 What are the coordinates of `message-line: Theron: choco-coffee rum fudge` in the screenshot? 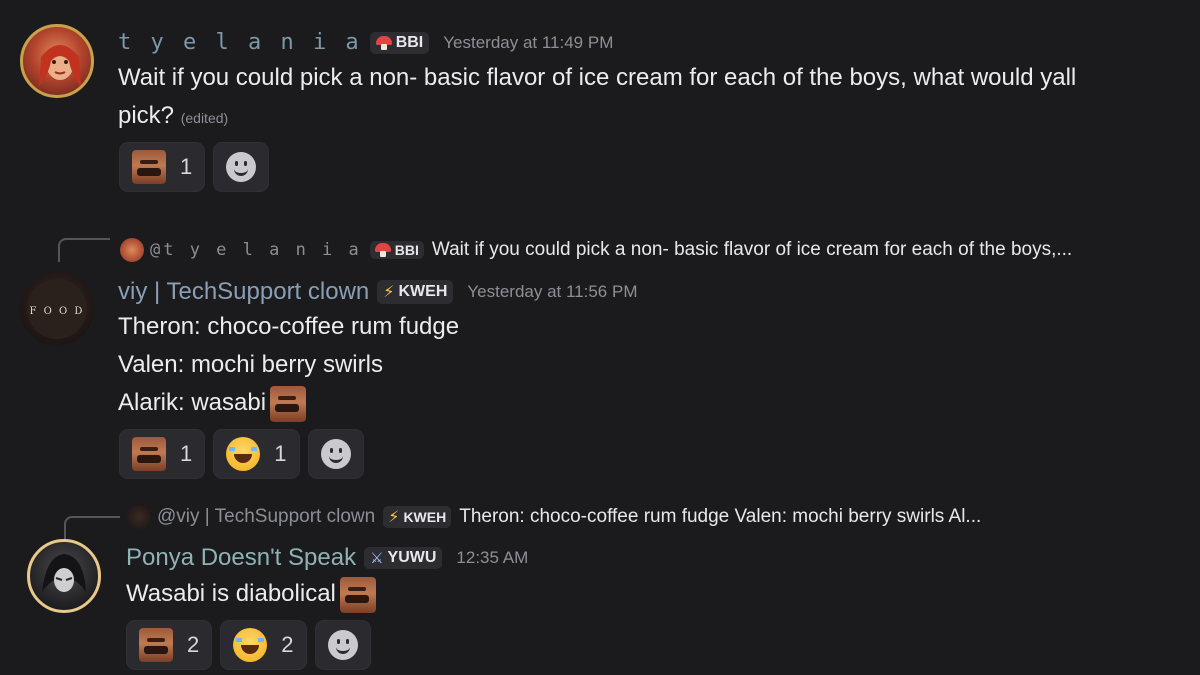 It's located at (289, 326).